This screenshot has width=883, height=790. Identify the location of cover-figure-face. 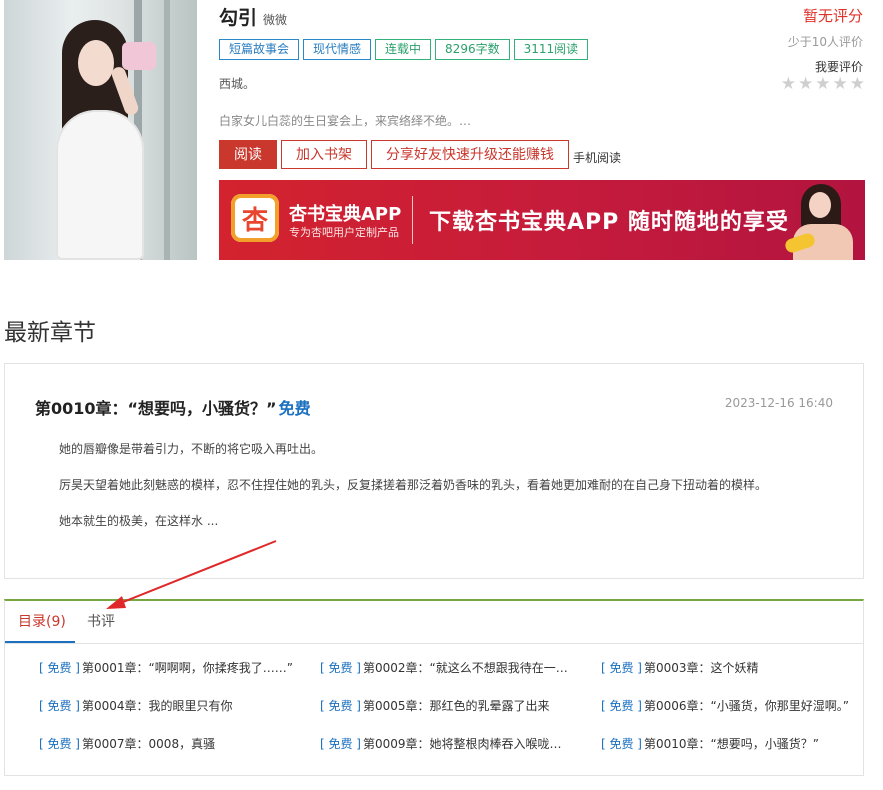
(96, 63).